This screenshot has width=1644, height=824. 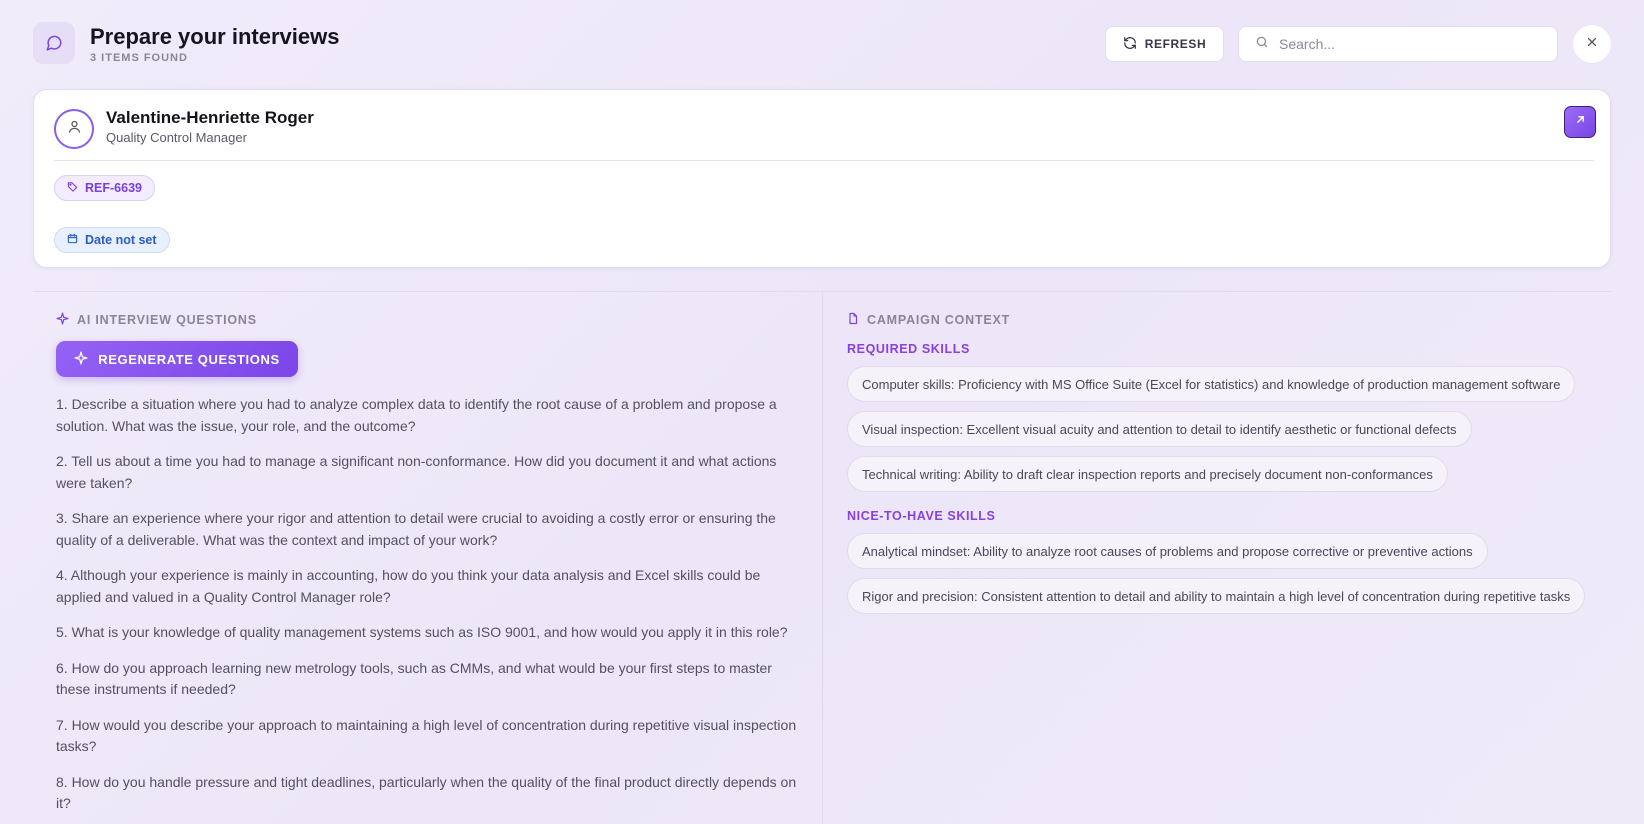 What do you see at coordinates (113, 188) in the screenshot?
I see `ref-label: REF-6639` at bounding box center [113, 188].